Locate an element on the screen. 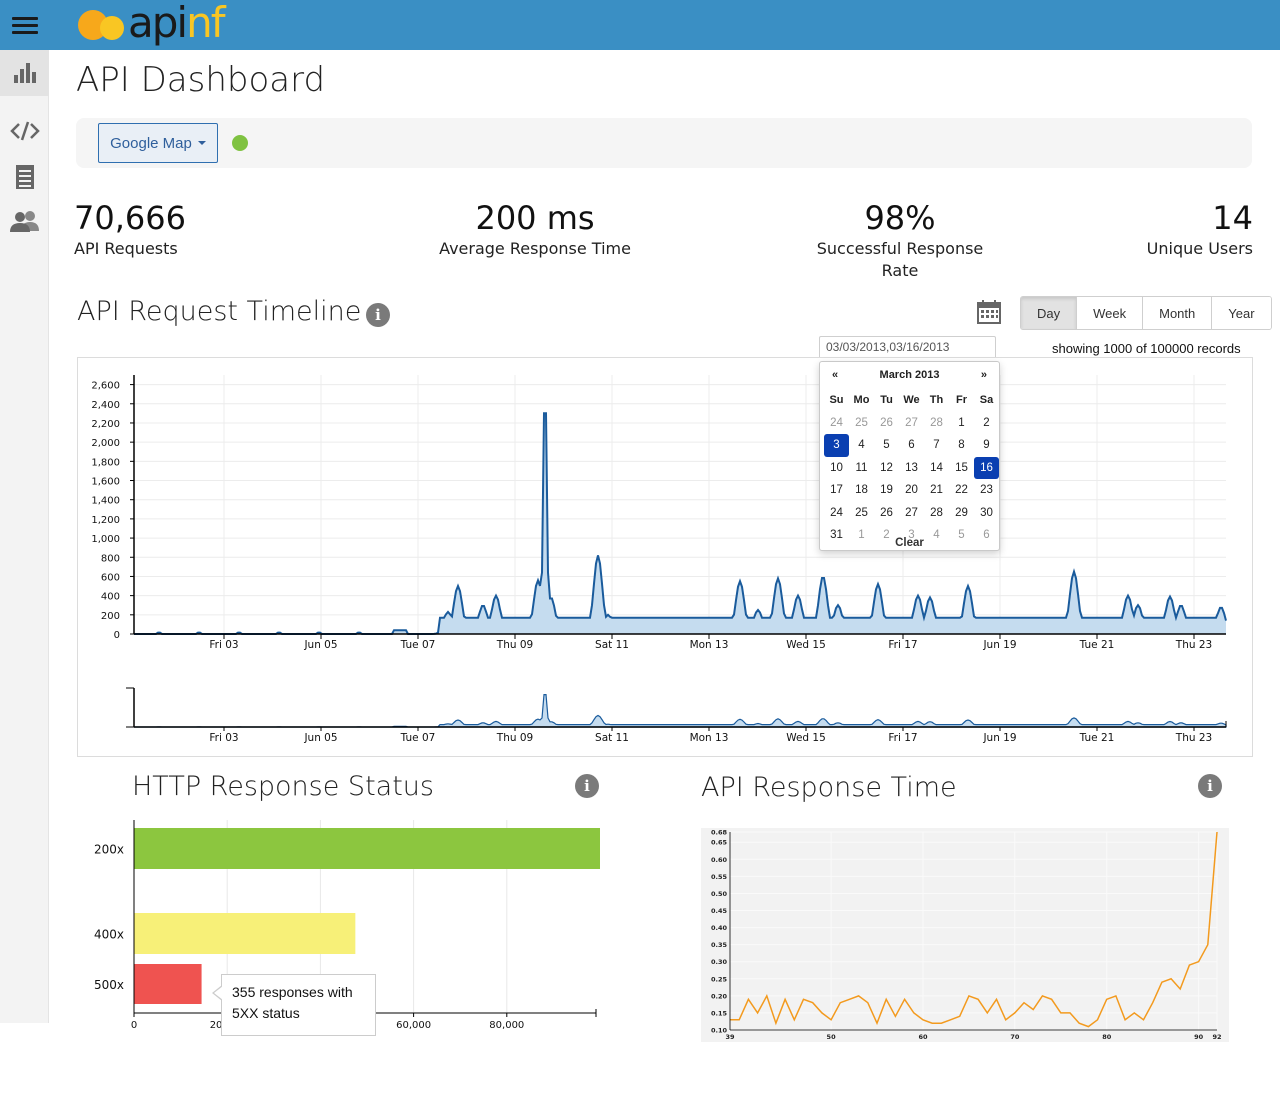  response-x-tick-label: 60 is located at coordinates (923, 1037).